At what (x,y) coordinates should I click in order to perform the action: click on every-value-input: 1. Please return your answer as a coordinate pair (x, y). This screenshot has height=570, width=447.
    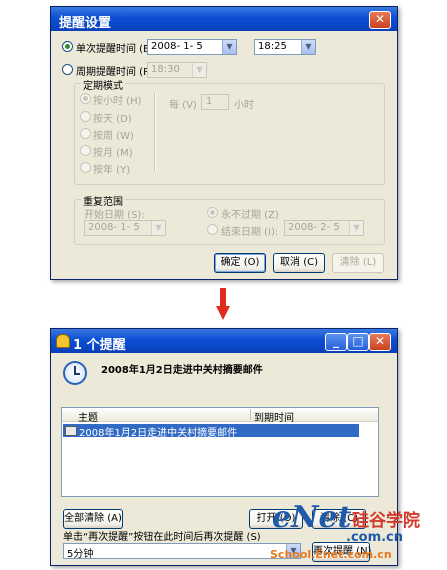
    Looking at the image, I should click on (215, 102).